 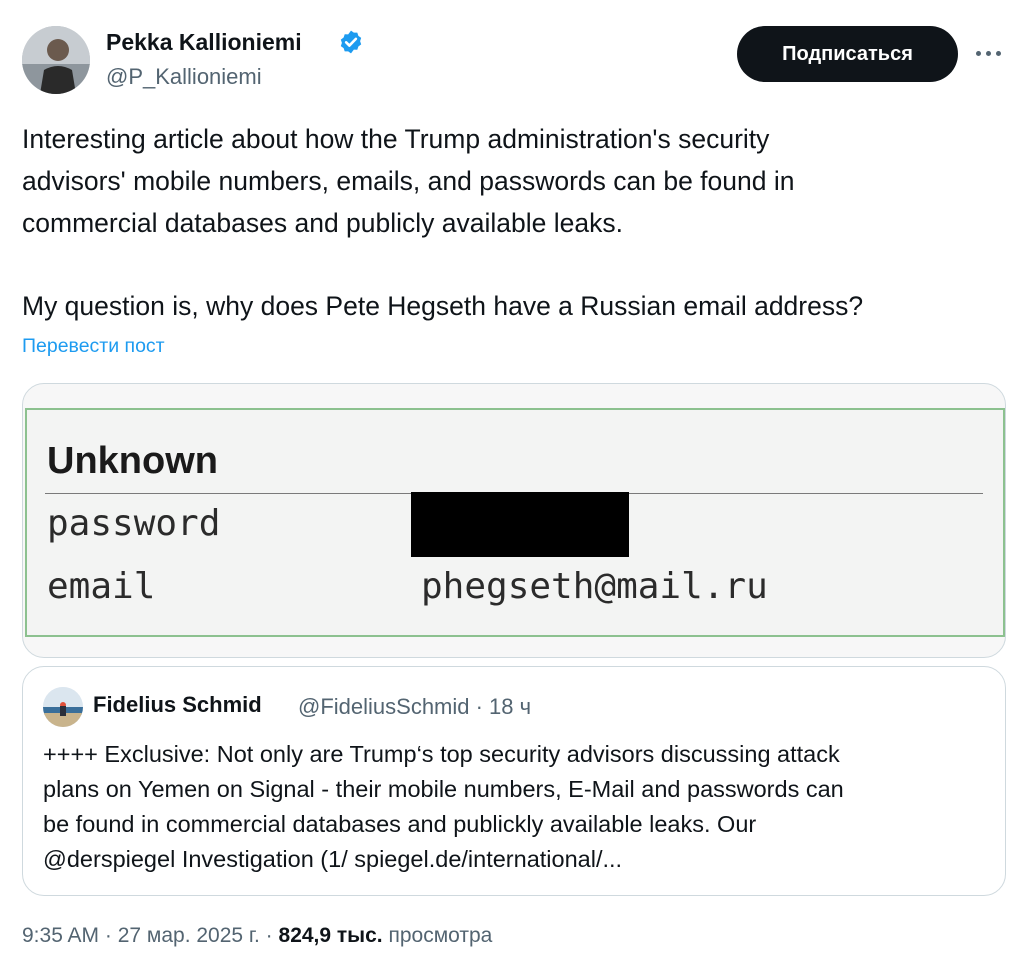 I want to click on author-handle: @P_Kallioniemi, so click(x=184, y=77).